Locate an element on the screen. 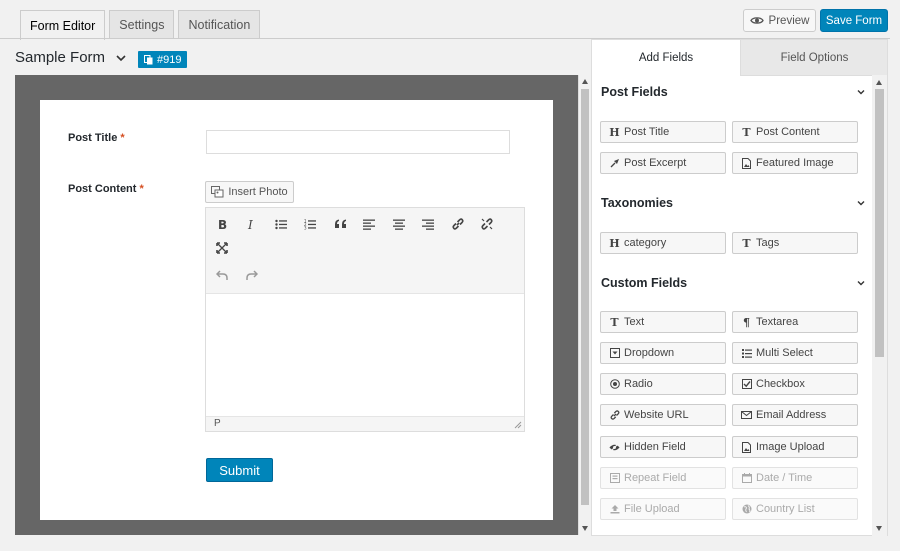 Image resolution: width=900 pixels, height=551 pixels. post-content-editor: B I 123 P is located at coordinates (365, 319).